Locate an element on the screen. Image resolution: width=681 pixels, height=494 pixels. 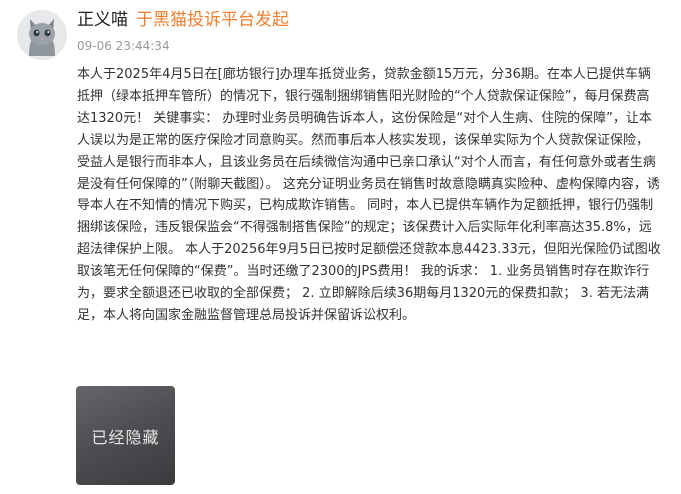
username: 正义喵 is located at coordinates (102, 20).